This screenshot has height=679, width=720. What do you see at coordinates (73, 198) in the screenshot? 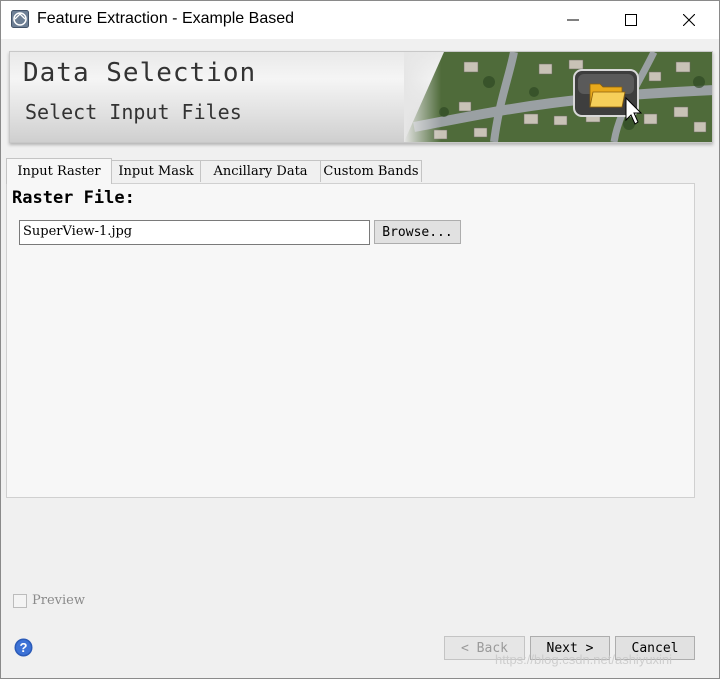
I see `raster-file-label: Raster File:` at bounding box center [73, 198].